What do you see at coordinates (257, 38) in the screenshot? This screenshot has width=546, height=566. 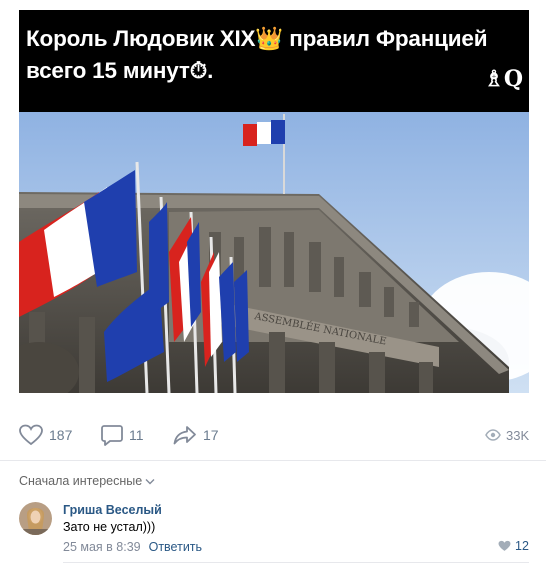 I see `caption-line-1: Король Людовик XIX👑 правил Францией` at bounding box center [257, 38].